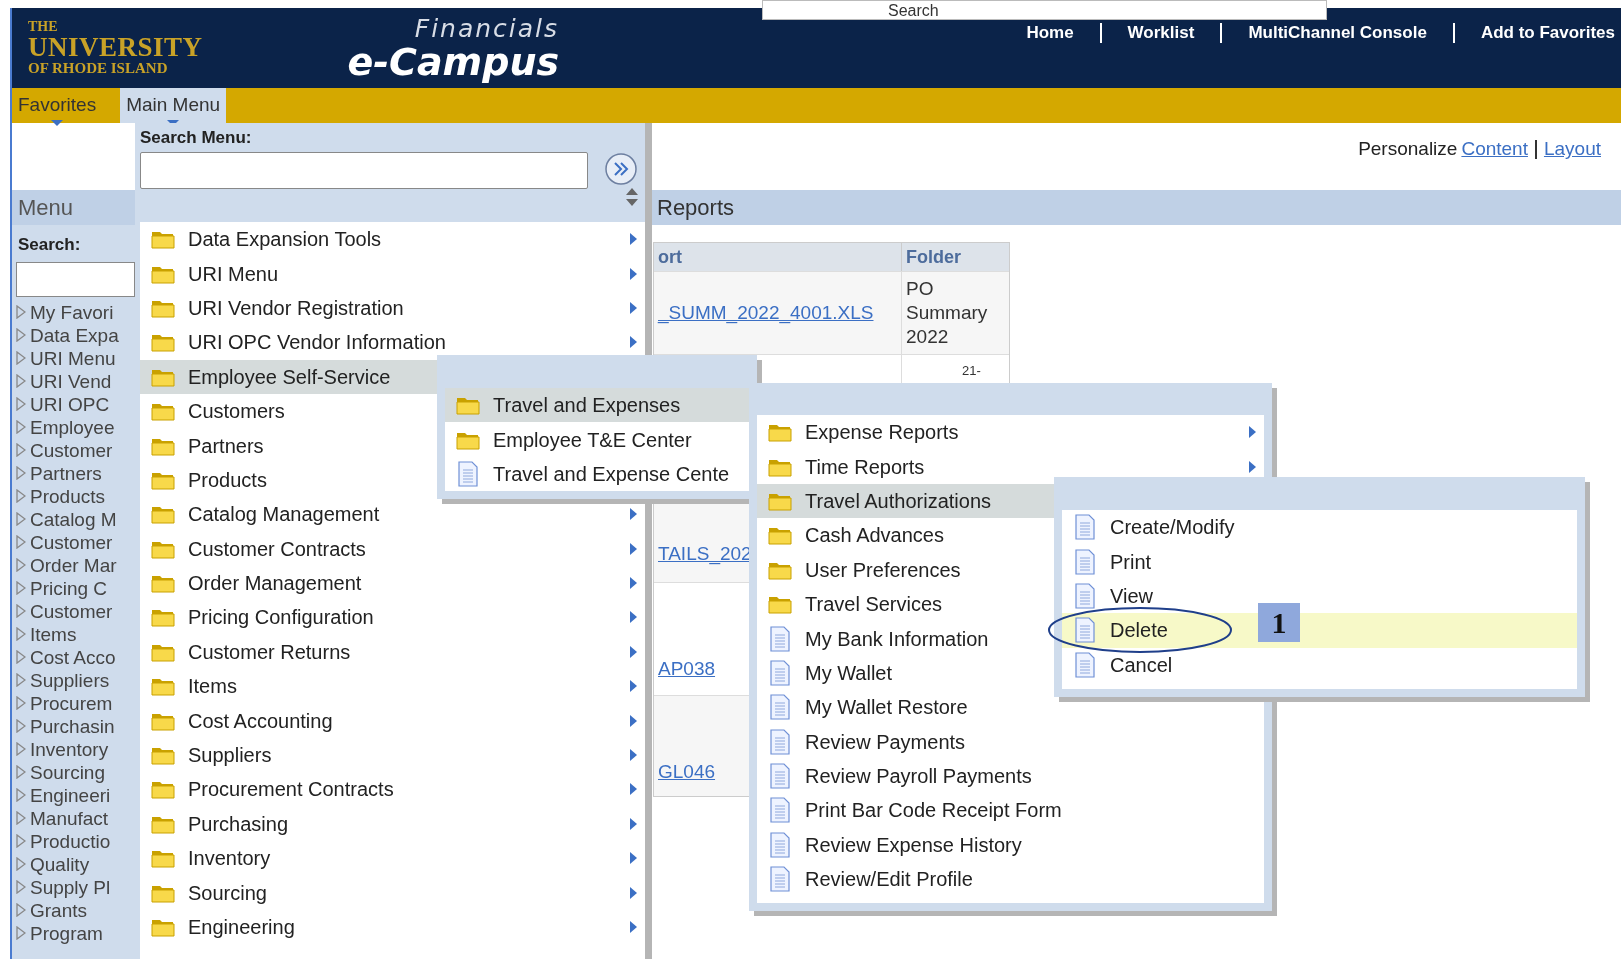  What do you see at coordinates (1572, 149) in the screenshot?
I see `personalize-link: Layout` at bounding box center [1572, 149].